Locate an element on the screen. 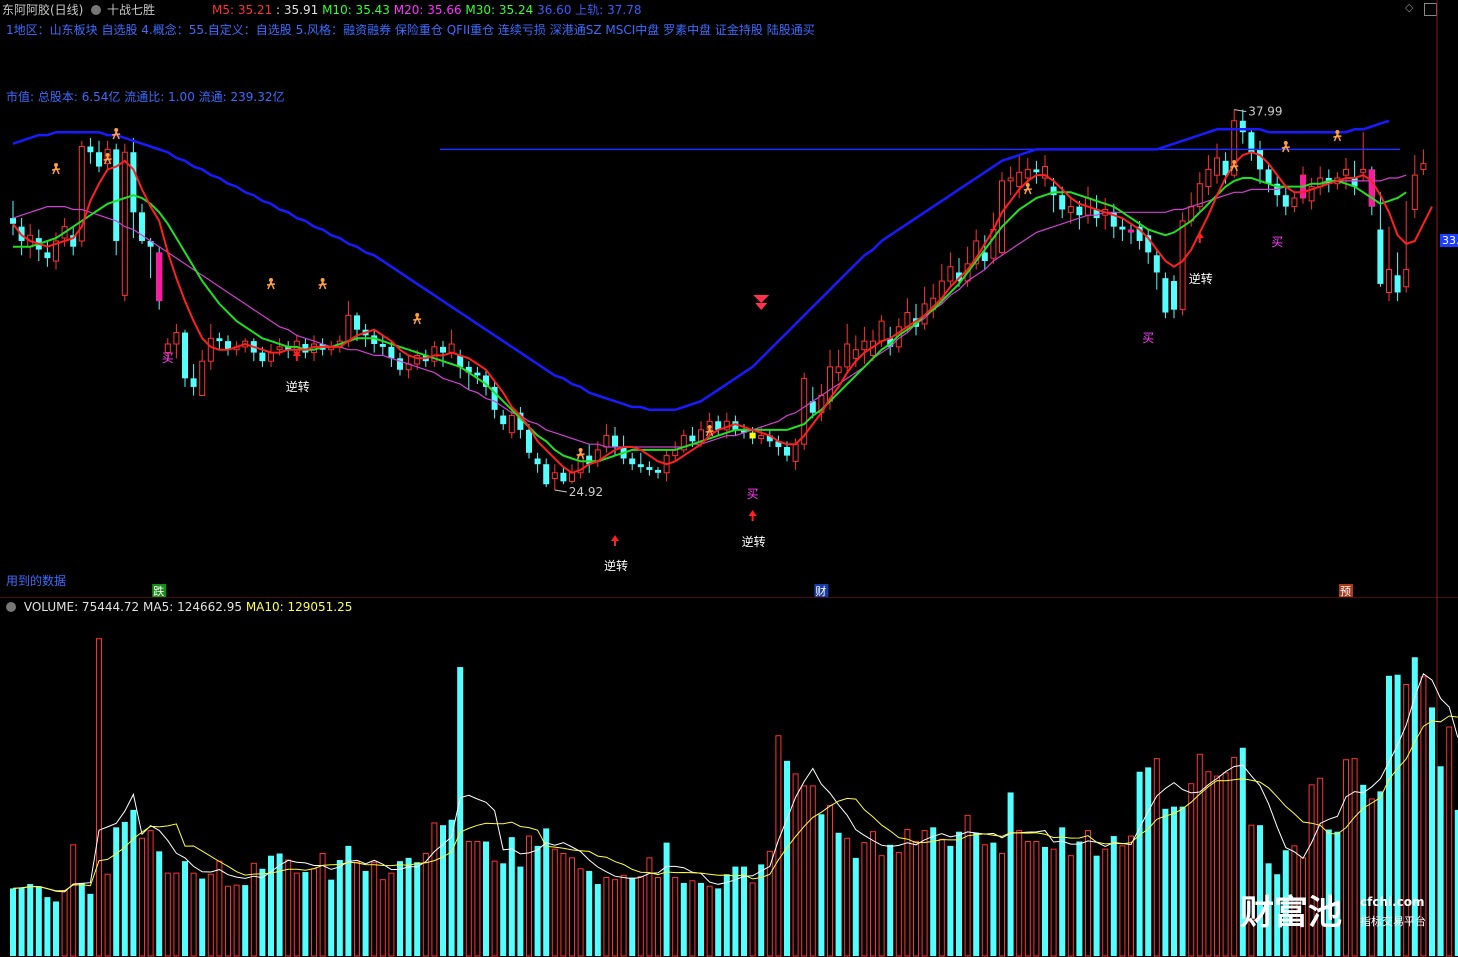 Image resolution: width=1458 pixels, height=957 pixels. svg-text: 跌 is located at coordinates (158, 591).